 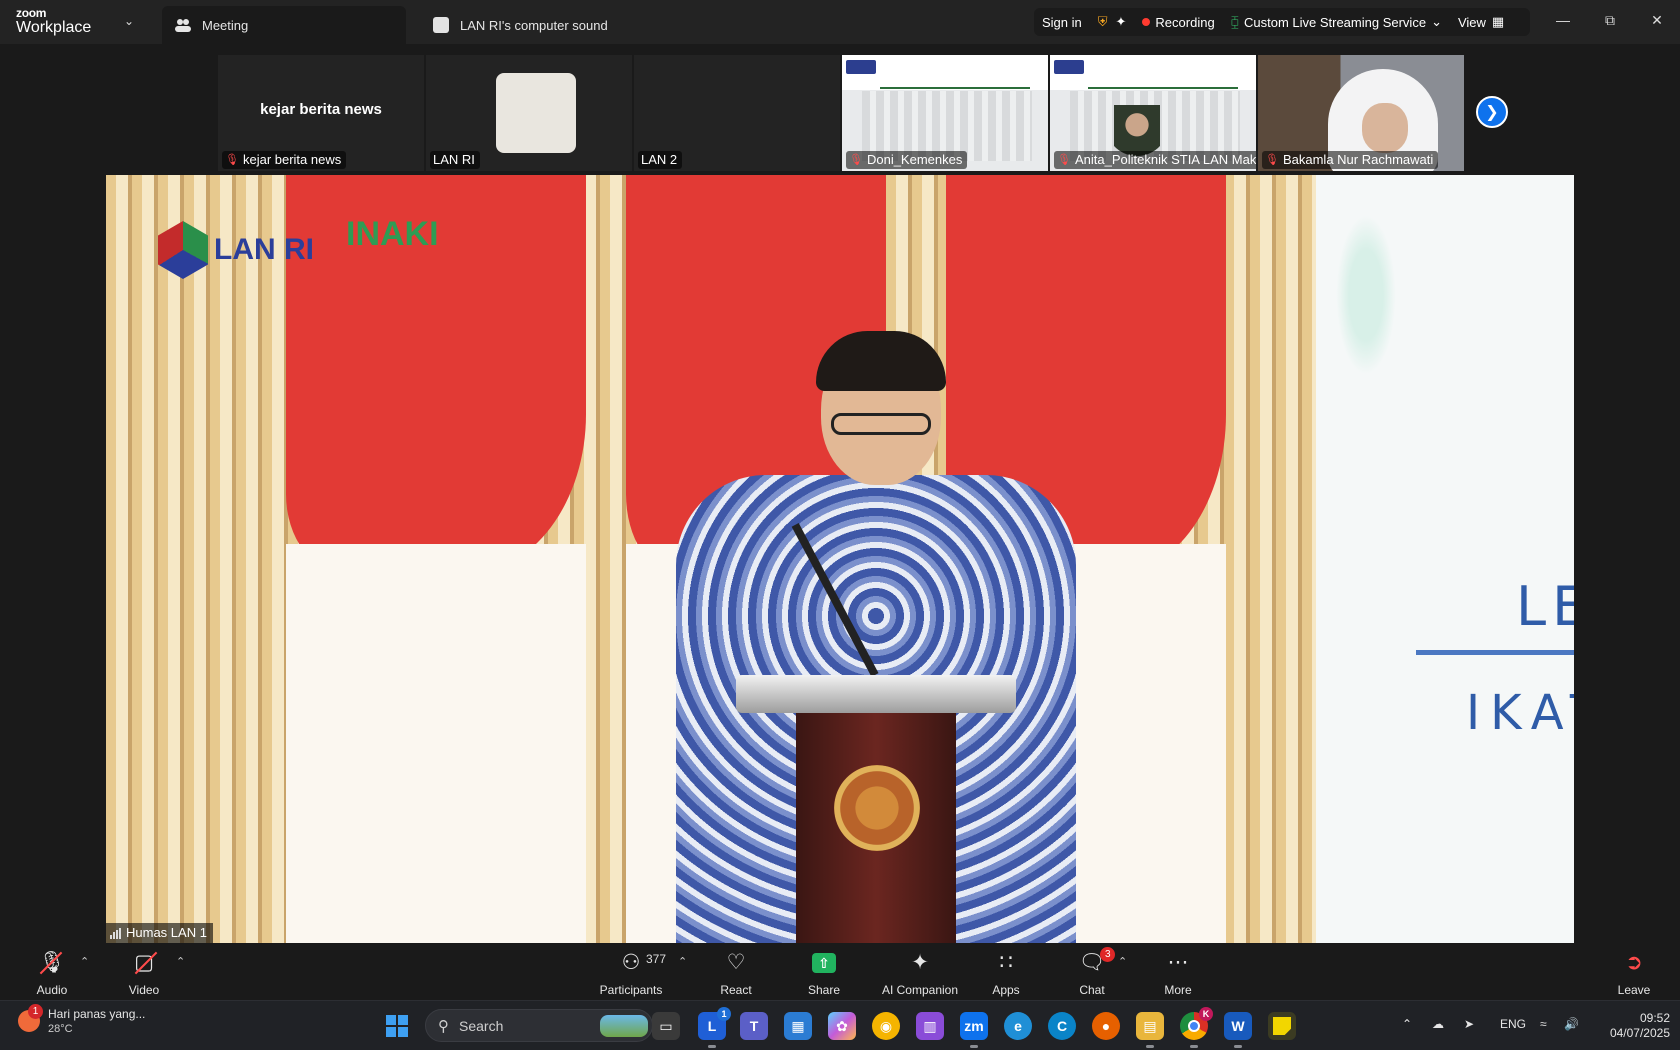 I want to click on apps-button: ∷ Apps, so click(x=1006, y=974).